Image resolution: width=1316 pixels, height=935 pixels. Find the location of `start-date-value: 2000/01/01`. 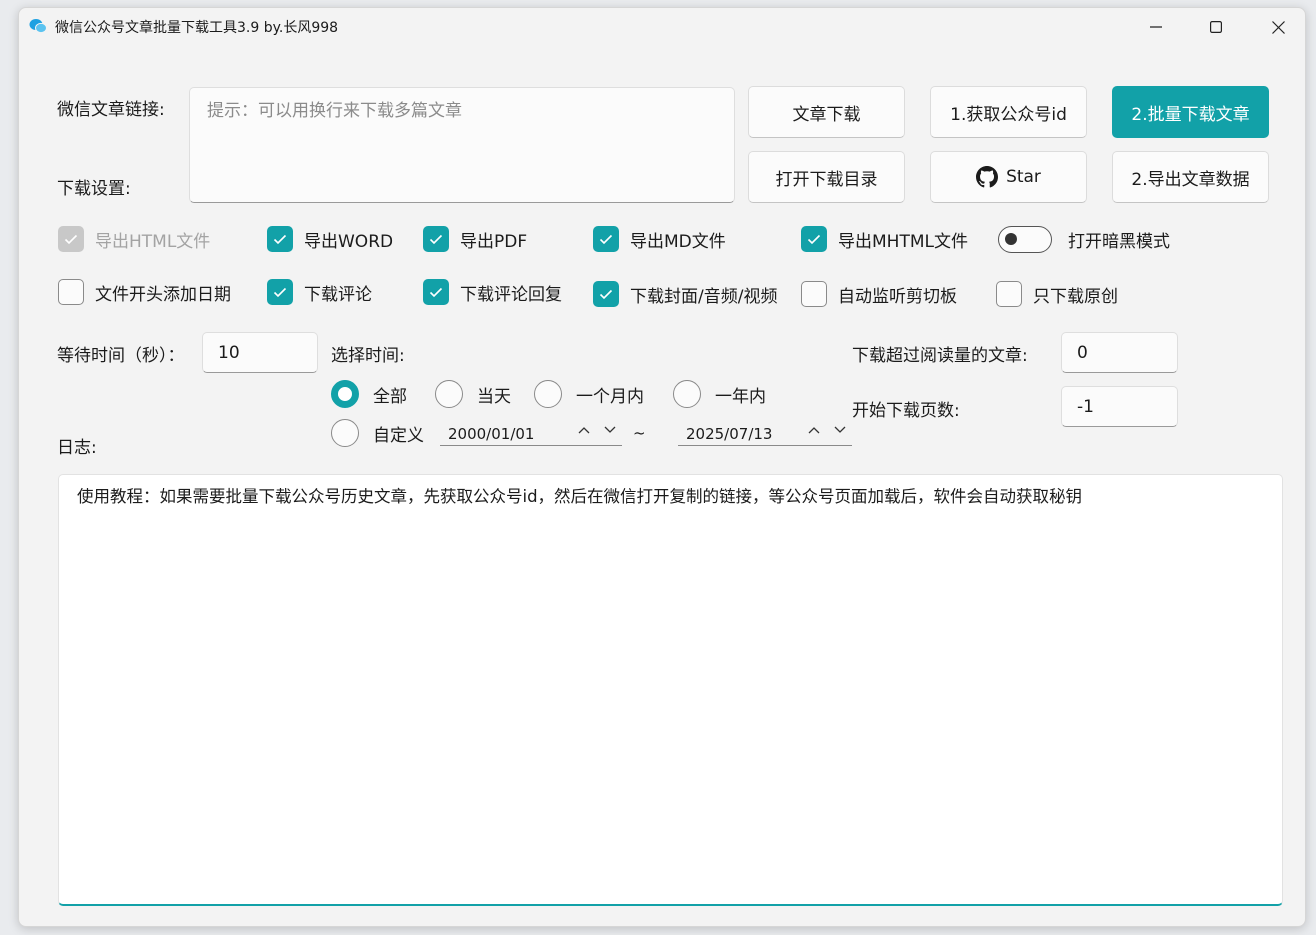

start-date-value: 2000/01/01 is located at coordinates (491, 433).